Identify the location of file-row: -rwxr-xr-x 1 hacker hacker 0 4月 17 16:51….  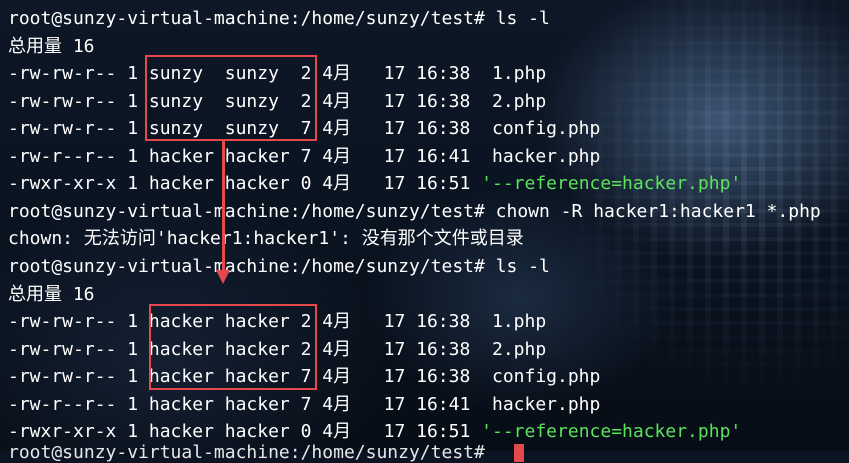
(414, 184).